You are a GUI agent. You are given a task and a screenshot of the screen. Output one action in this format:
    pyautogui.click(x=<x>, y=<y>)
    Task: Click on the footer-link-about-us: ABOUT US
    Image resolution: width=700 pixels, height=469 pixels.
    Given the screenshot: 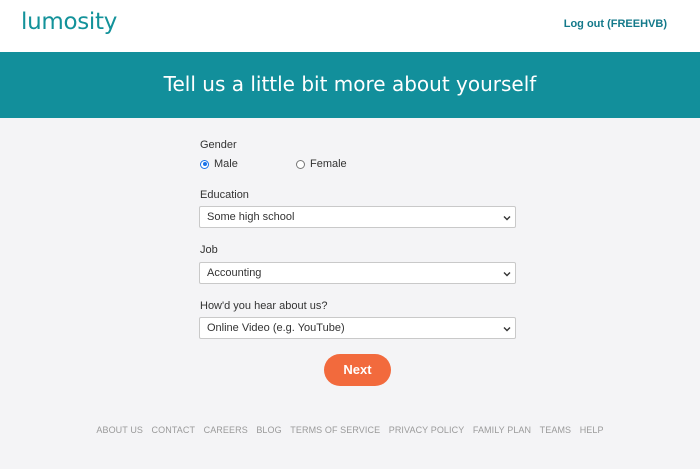 What is the action you would take?
    pyautogui.click(x=119, y=430)
    